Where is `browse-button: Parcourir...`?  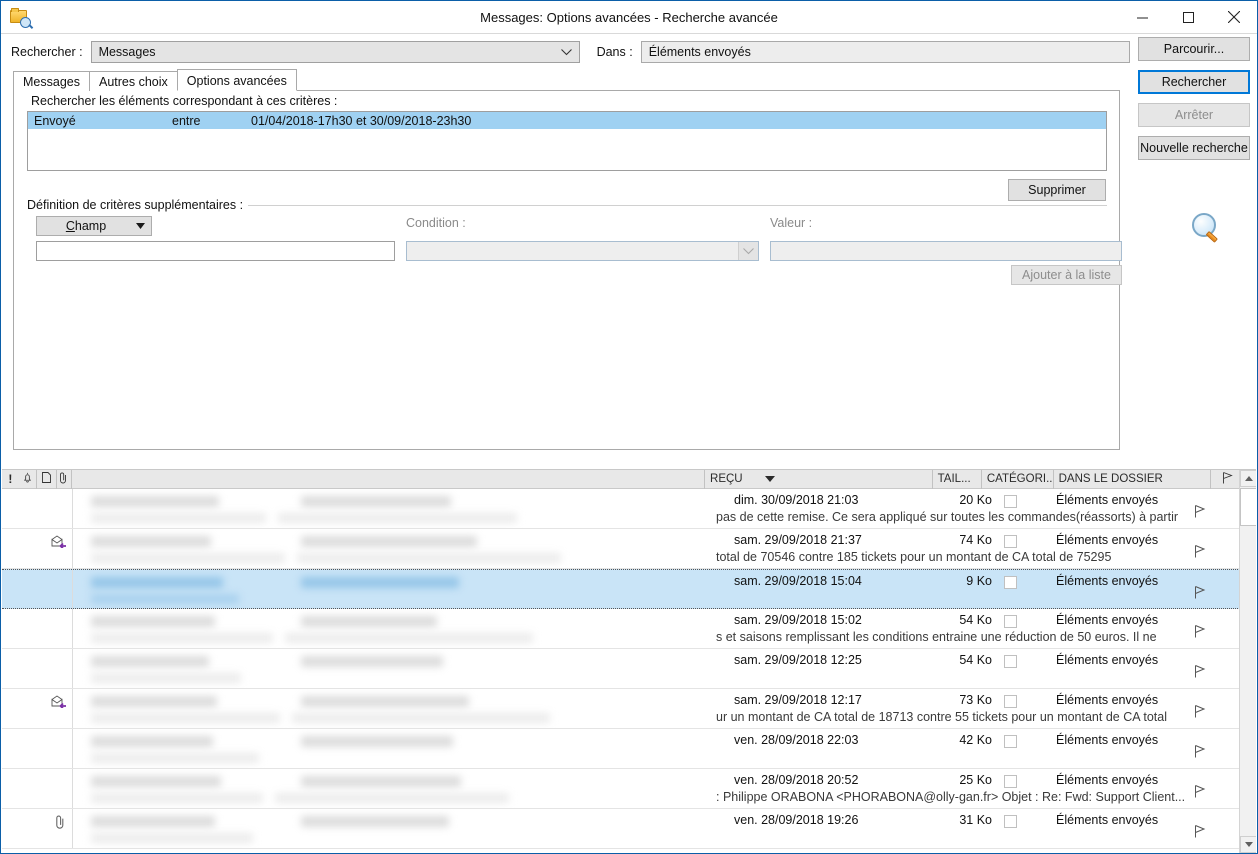
browse-button: Parcourir... is located at coordinates (1194, 49).